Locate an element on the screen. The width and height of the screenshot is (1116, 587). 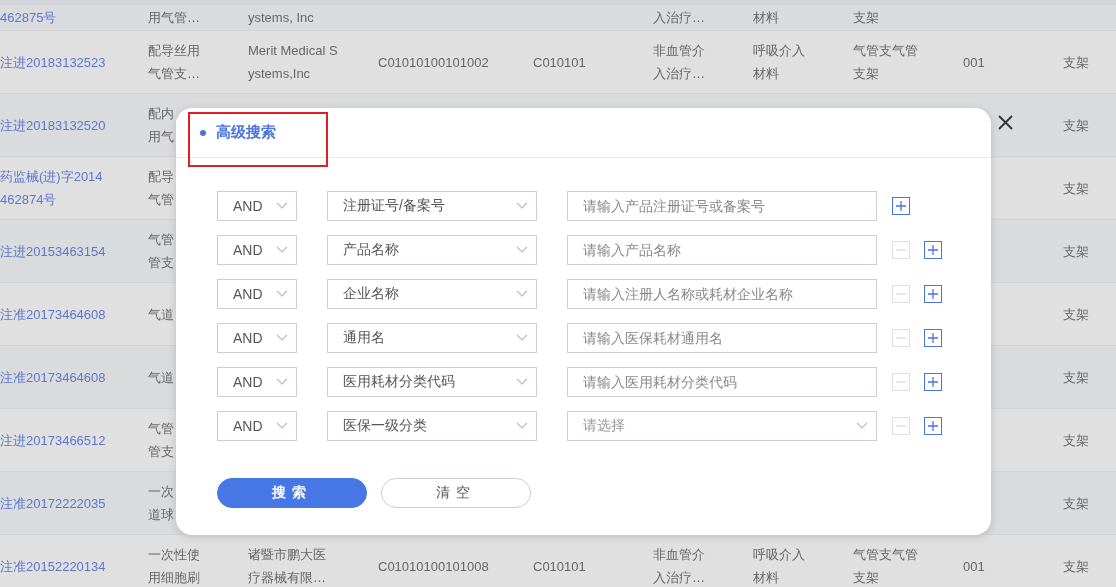
value-input: 请输入医保耗材通用名 is located at coordinates (722, 338).